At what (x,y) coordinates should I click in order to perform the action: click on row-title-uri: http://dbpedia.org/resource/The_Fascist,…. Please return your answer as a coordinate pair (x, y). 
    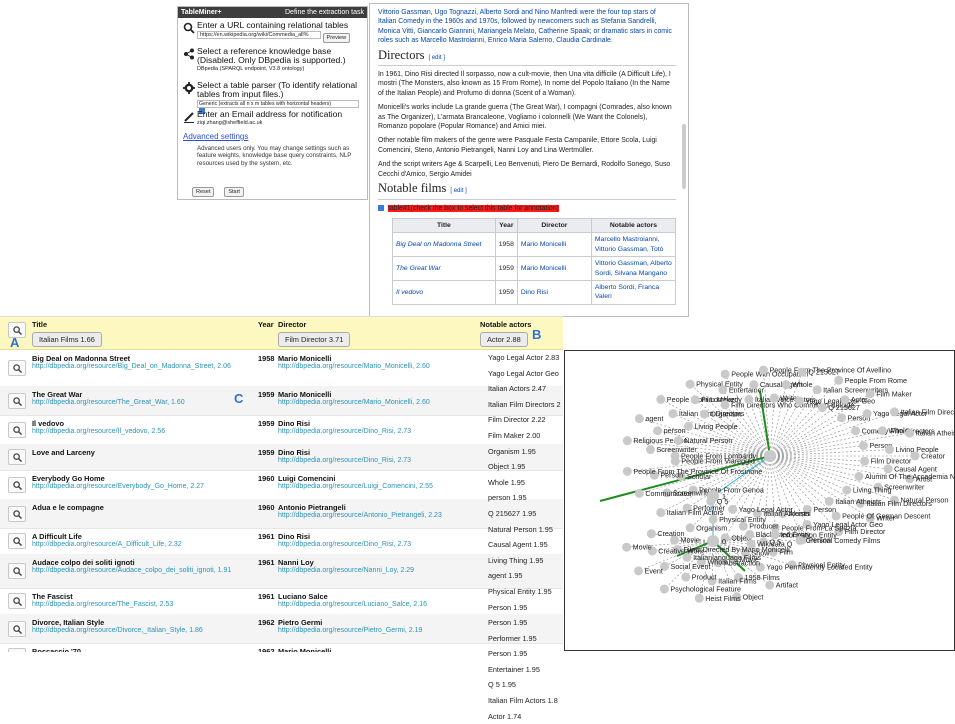
    Looking at the image, I should click on (143, 604).